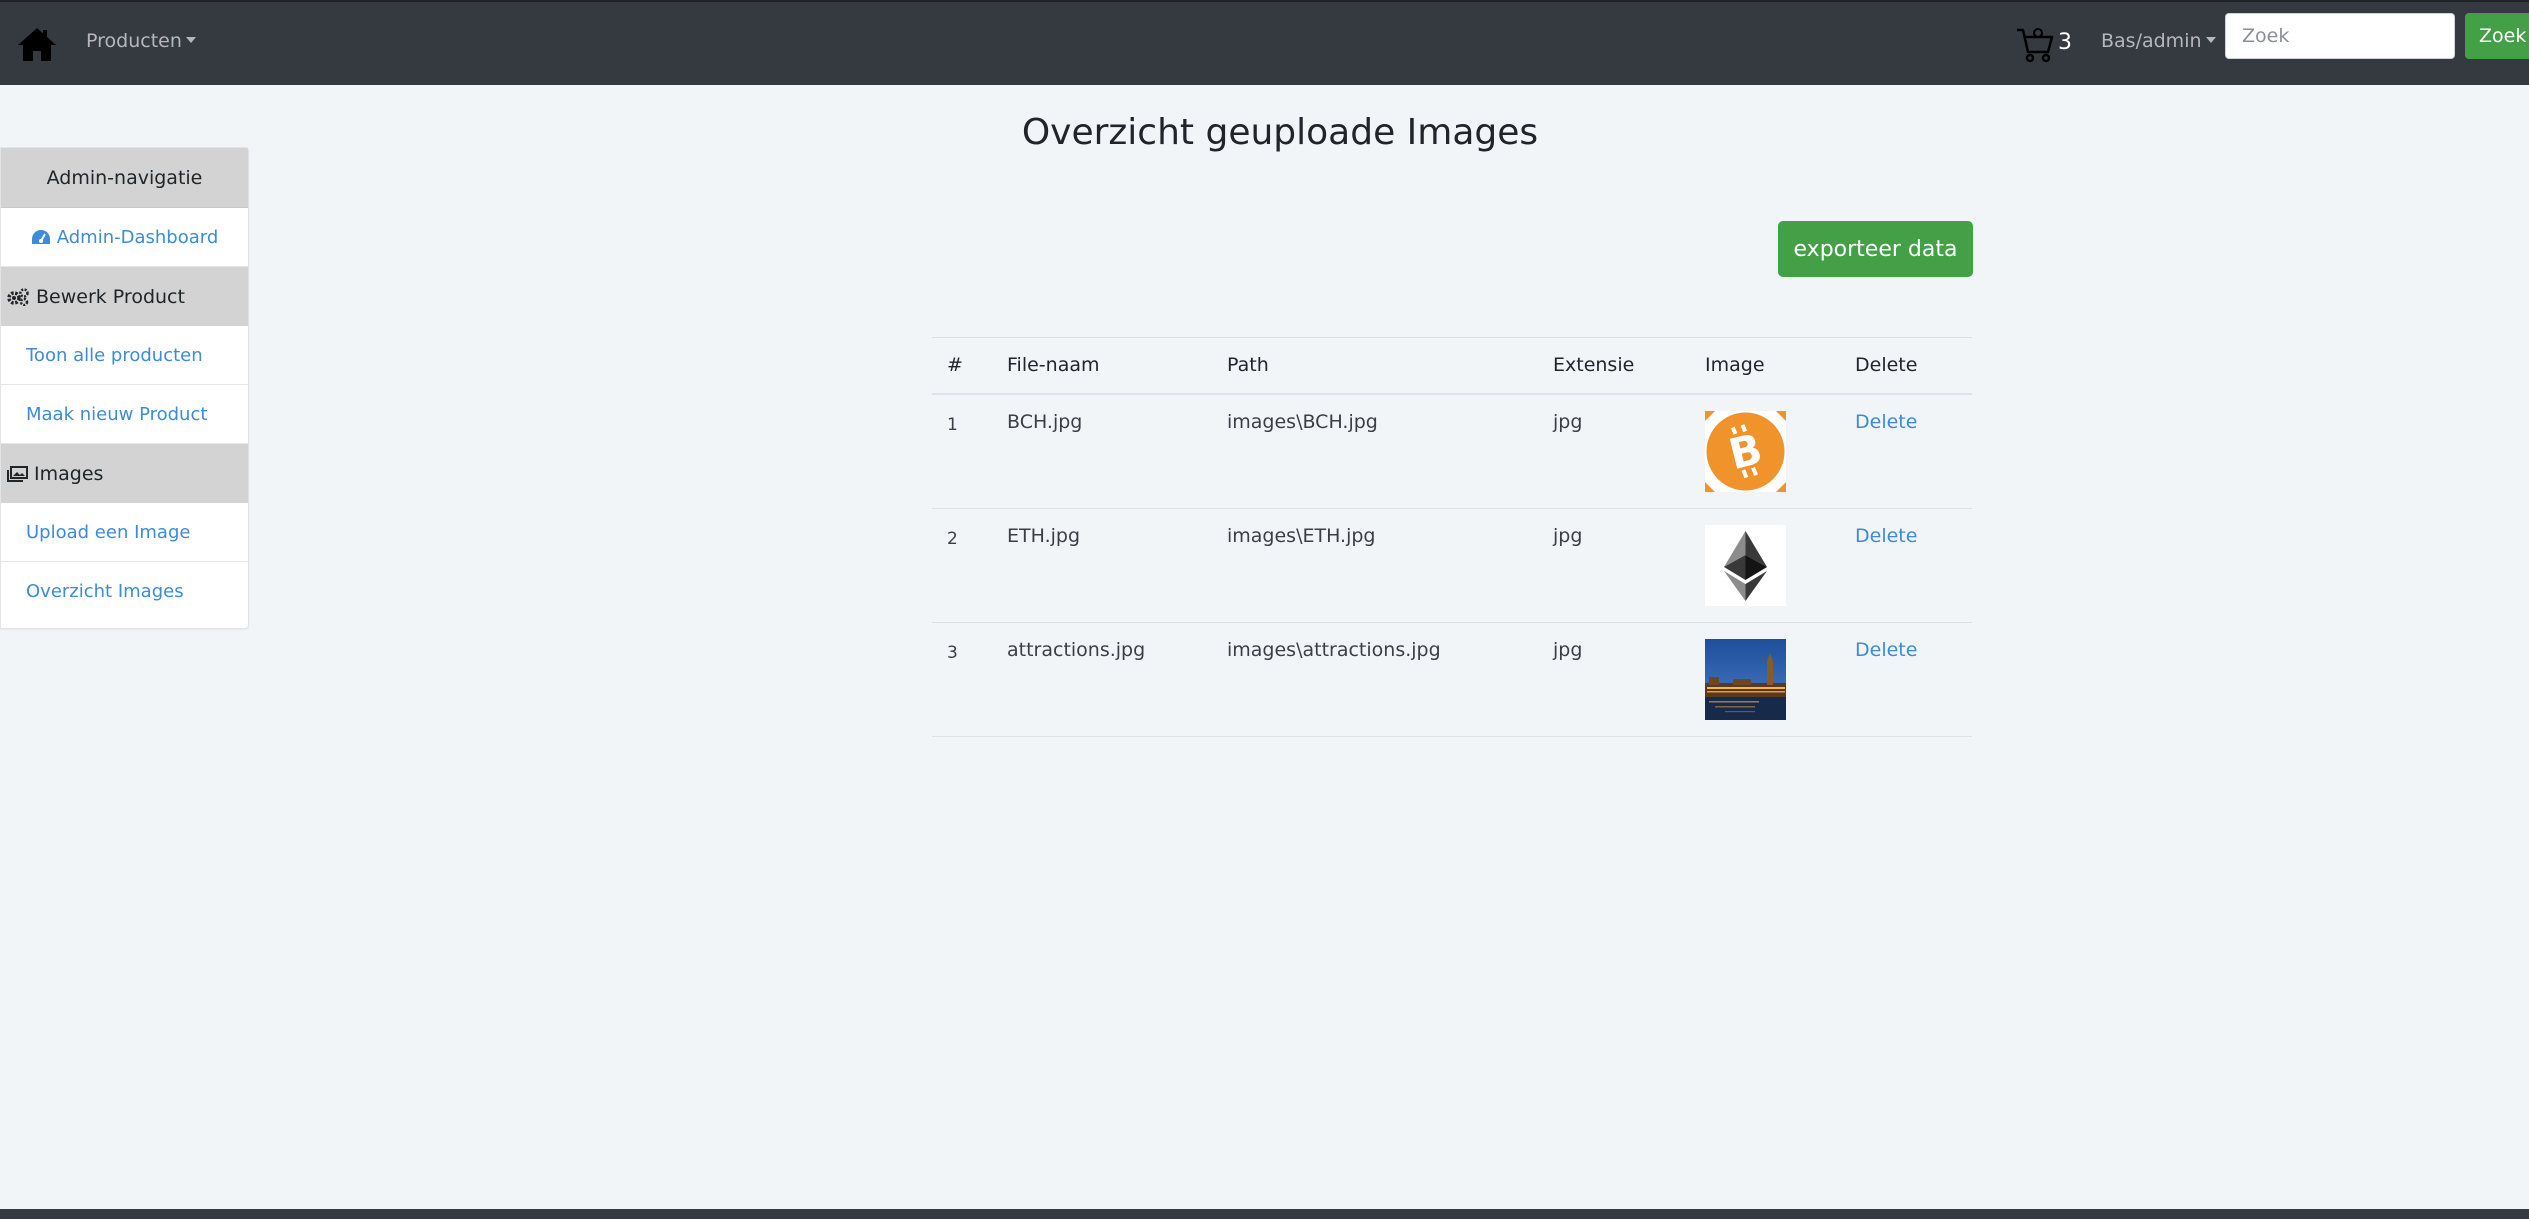 Image resolution: width=2529 pixels, height=1219 pixels. Describe the element at coordinates (1745, 565) in the screenshot. I see `ethereum-thumbnail` at that location.